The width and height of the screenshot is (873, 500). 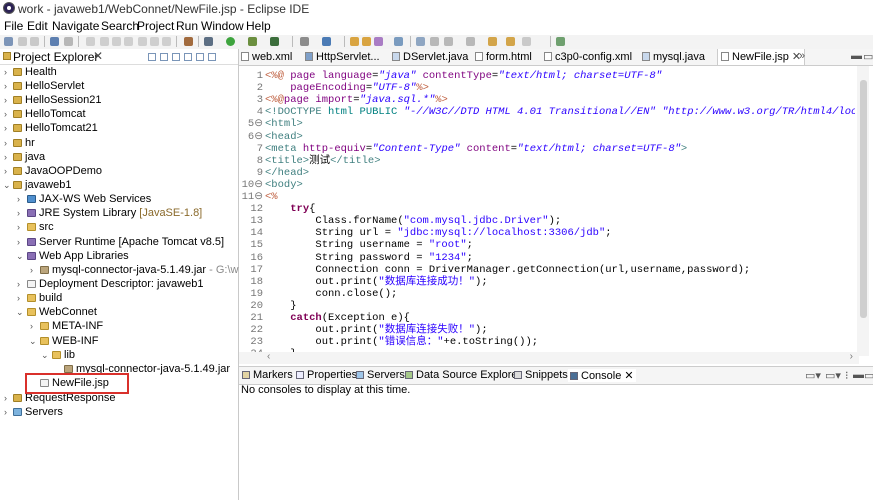 What do you see at coordinates (337, 318) in the screenshot?
I see `code-line: catch(Exception e){` at bounding box center [337, 318].